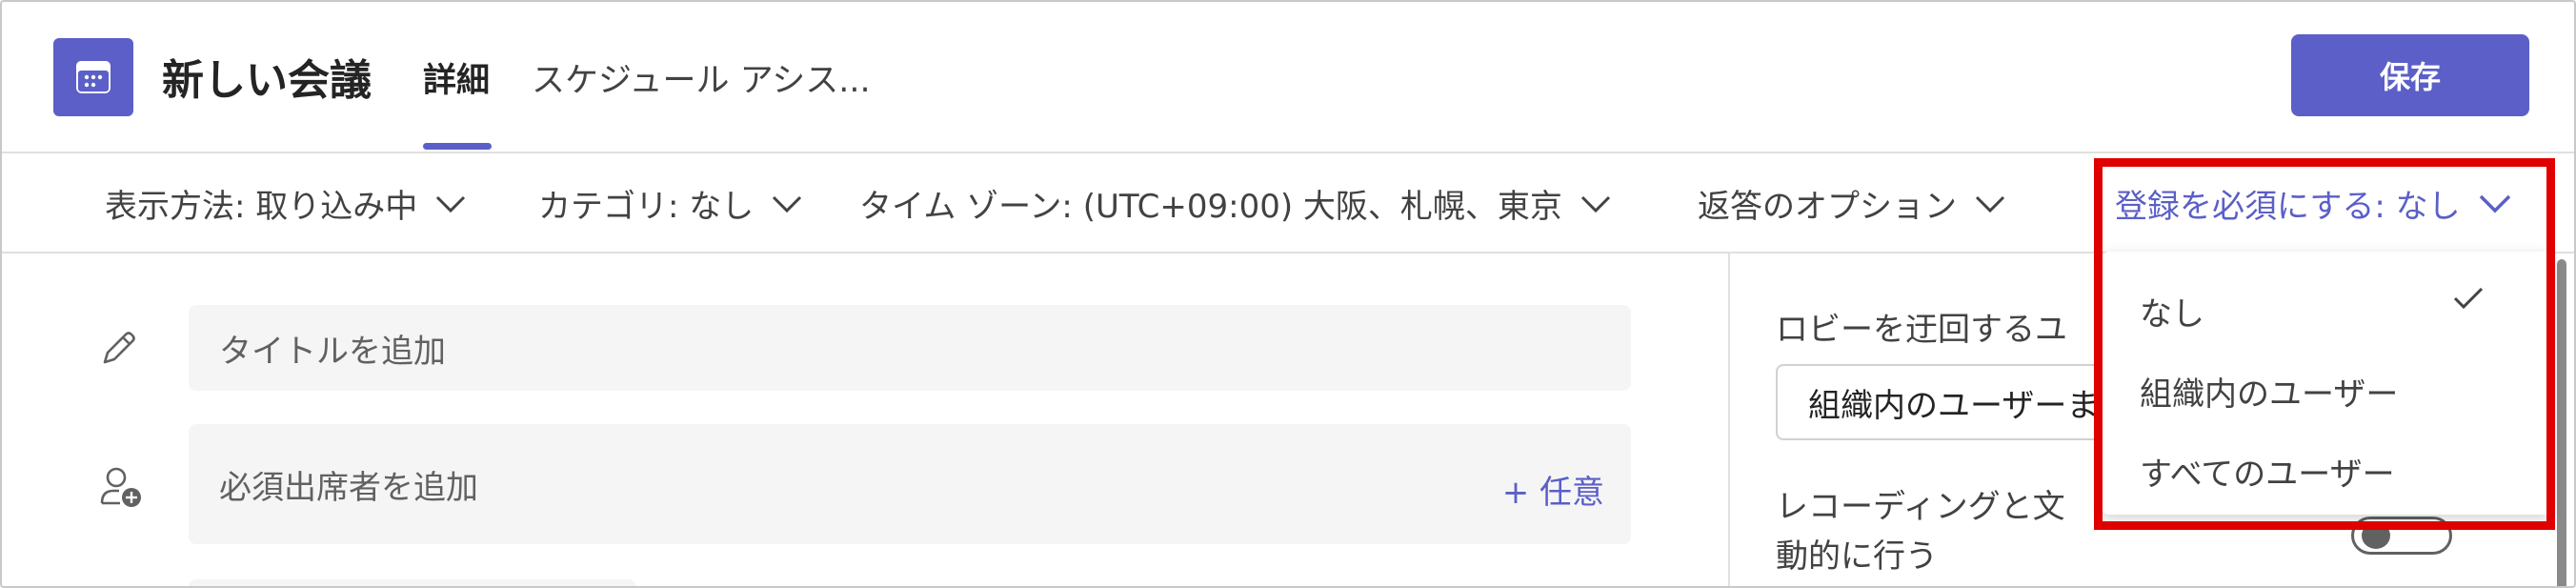  Describe the element at coordinates (1954, 406) in the screenshot. I see `lobby-bypass-value: 組織内のユーザーま` at that location.